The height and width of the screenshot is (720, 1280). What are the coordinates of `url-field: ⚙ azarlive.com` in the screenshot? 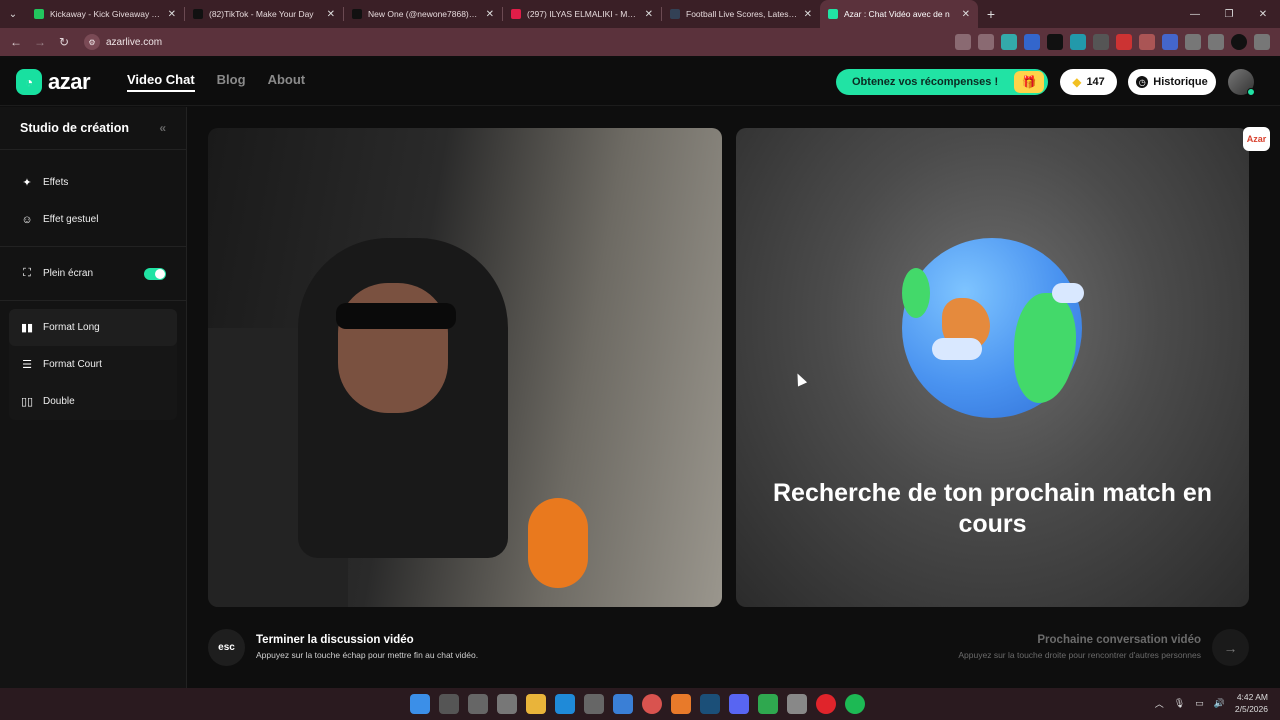 It's located at (123, 42).